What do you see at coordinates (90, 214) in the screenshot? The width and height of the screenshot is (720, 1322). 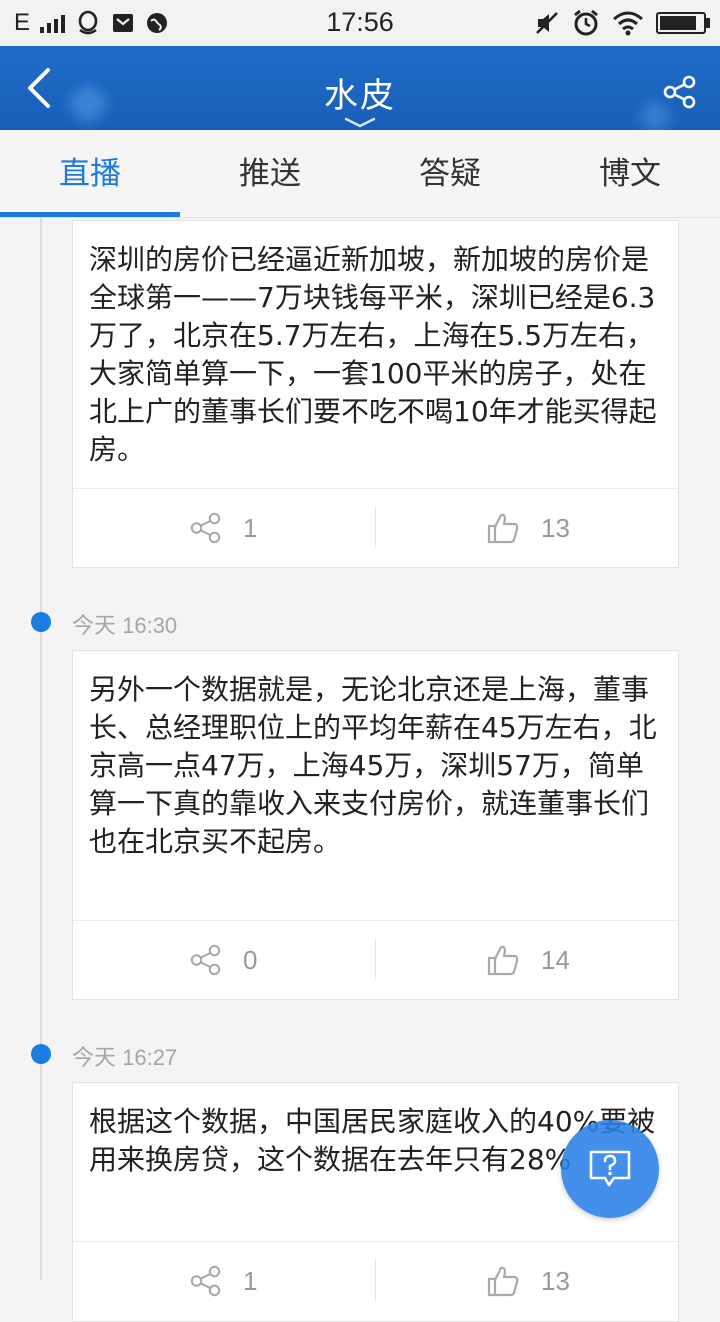 I see `active-tab-indicator` at bounding box center [90, 214].